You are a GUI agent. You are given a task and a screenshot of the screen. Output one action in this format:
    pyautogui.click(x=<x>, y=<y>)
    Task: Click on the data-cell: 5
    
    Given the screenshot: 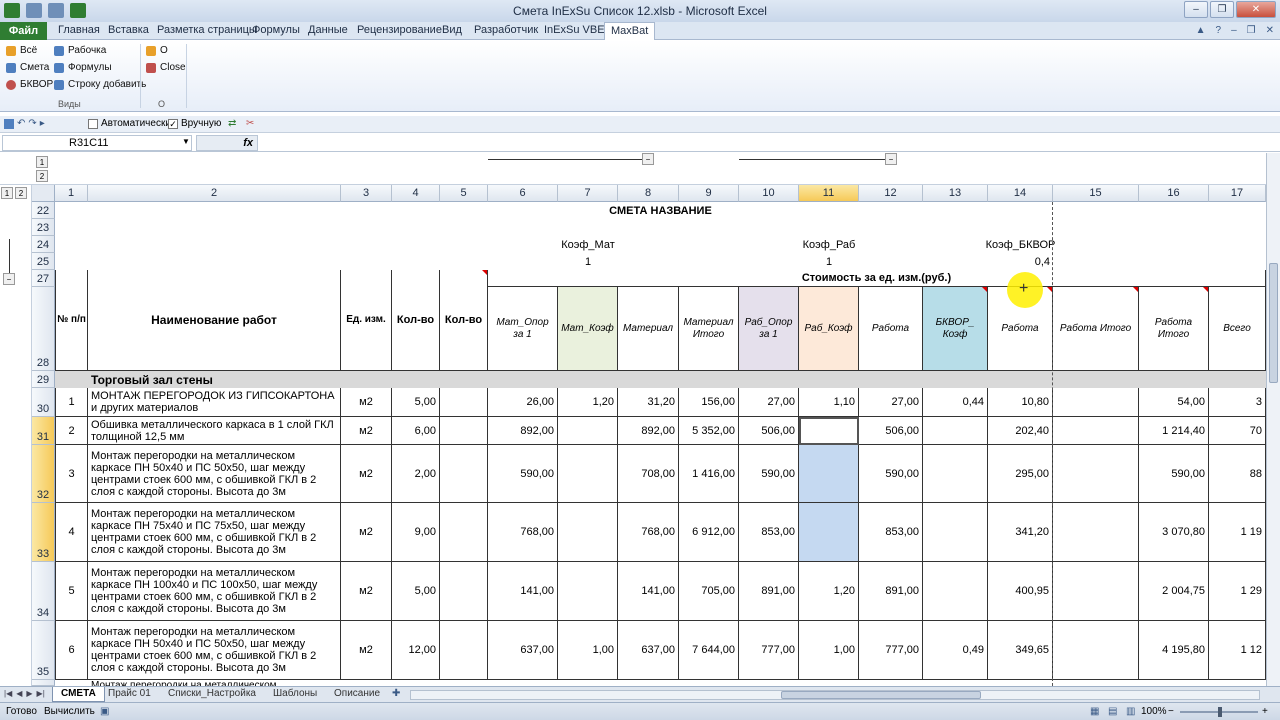 What is the action you would take?
    pyautogui.click(x=71, y=591)
    